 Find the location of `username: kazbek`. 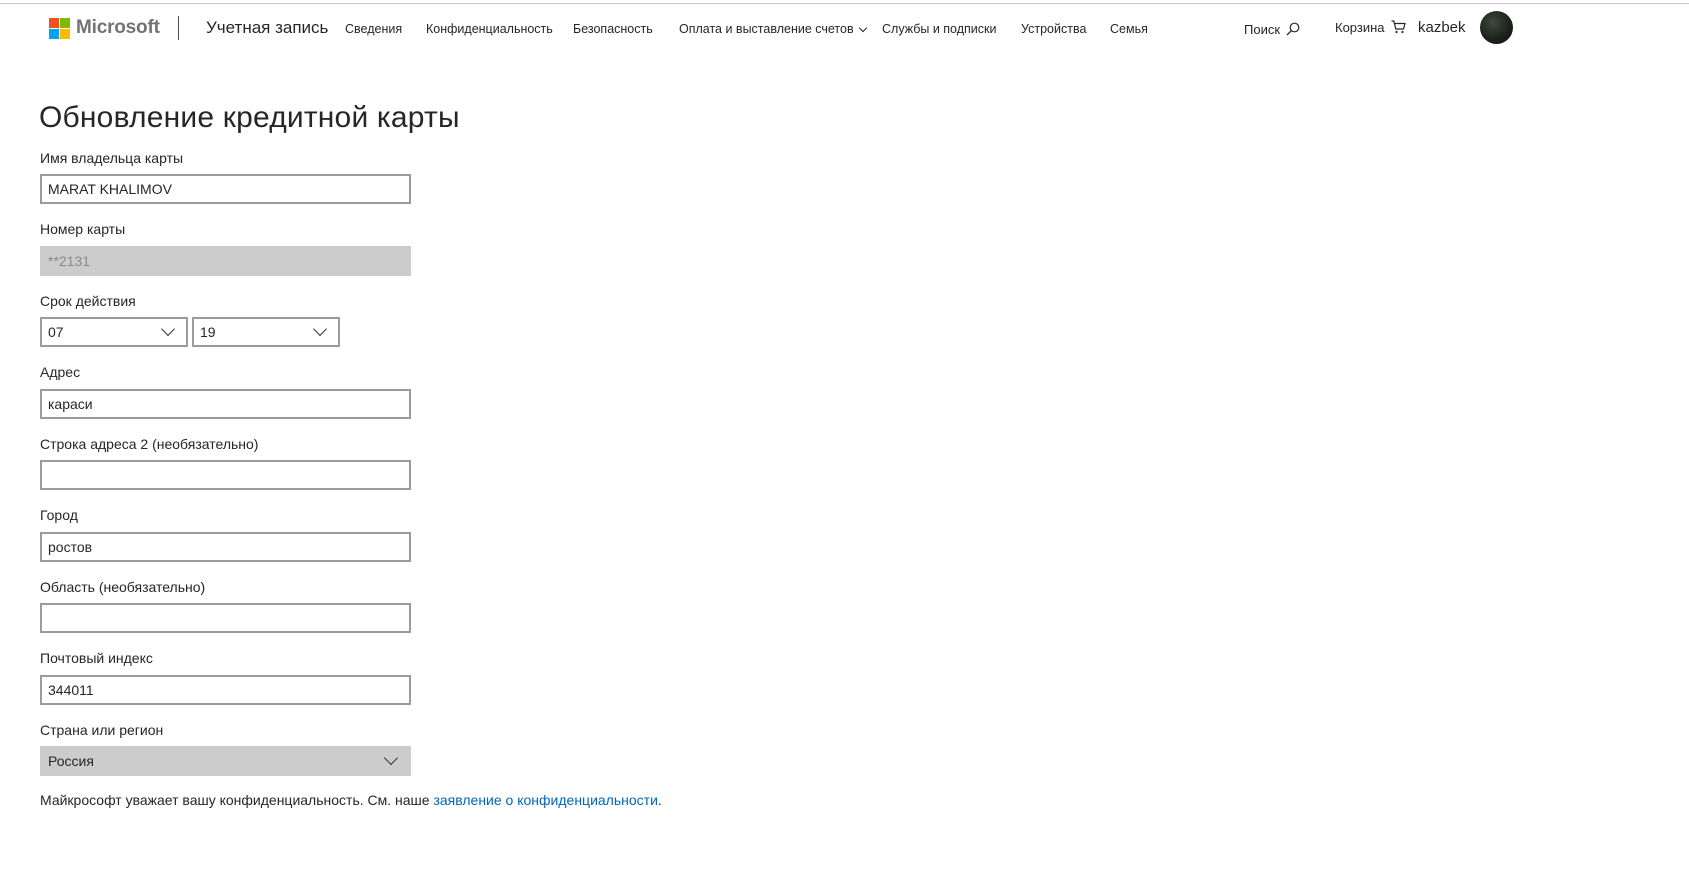

username: kazbek is located at coordinates (1442, 27).